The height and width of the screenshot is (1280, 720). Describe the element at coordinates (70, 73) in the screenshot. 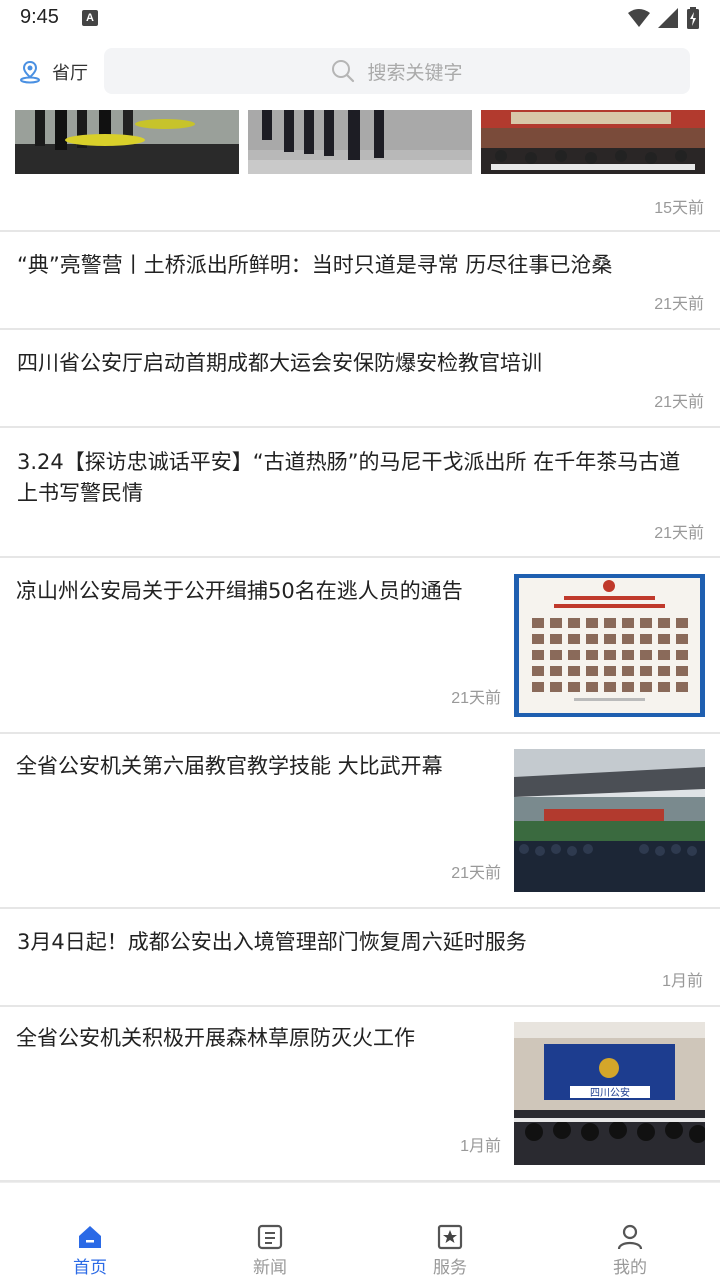

I see `location-label: 省厅` at that location.